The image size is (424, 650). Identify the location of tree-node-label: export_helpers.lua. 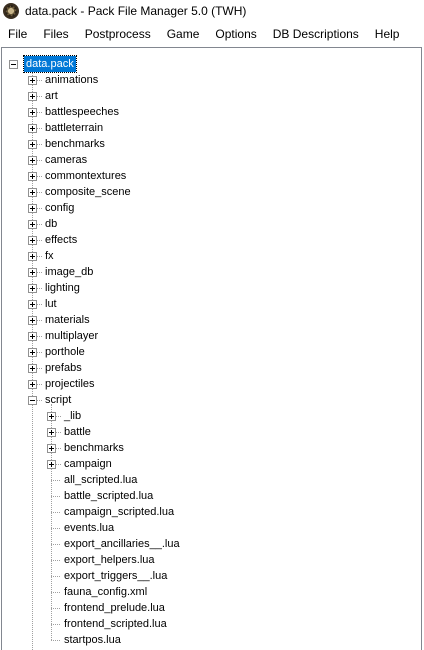
(109, 560).